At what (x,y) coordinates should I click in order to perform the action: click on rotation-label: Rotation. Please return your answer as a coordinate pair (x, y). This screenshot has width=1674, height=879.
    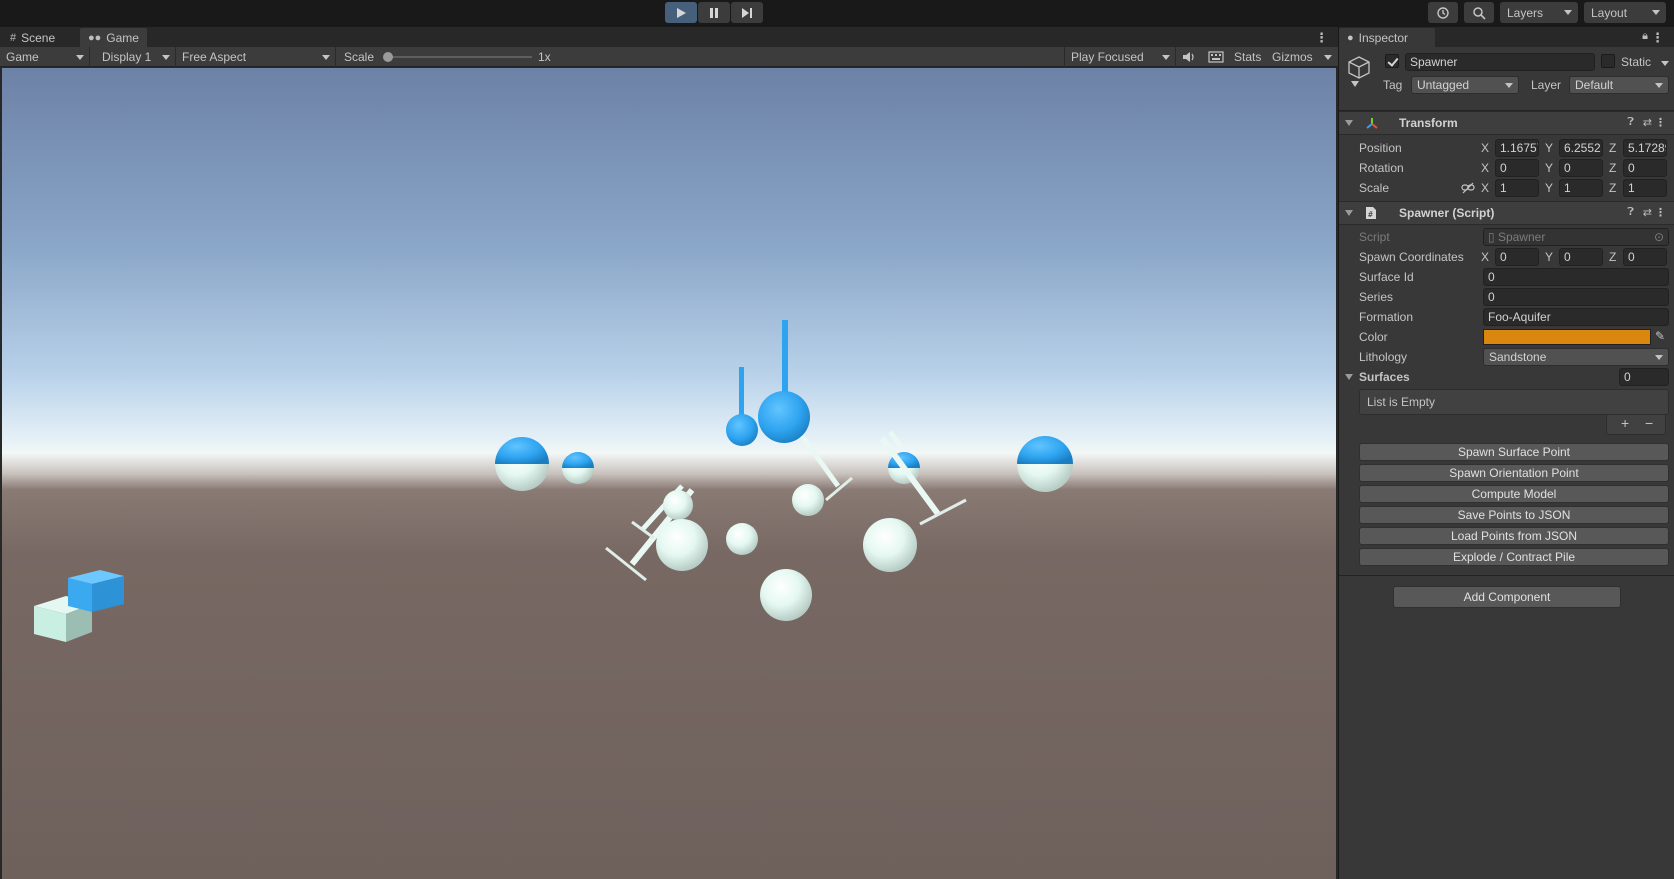
    Looking at the image, I should click on (1381, 168).